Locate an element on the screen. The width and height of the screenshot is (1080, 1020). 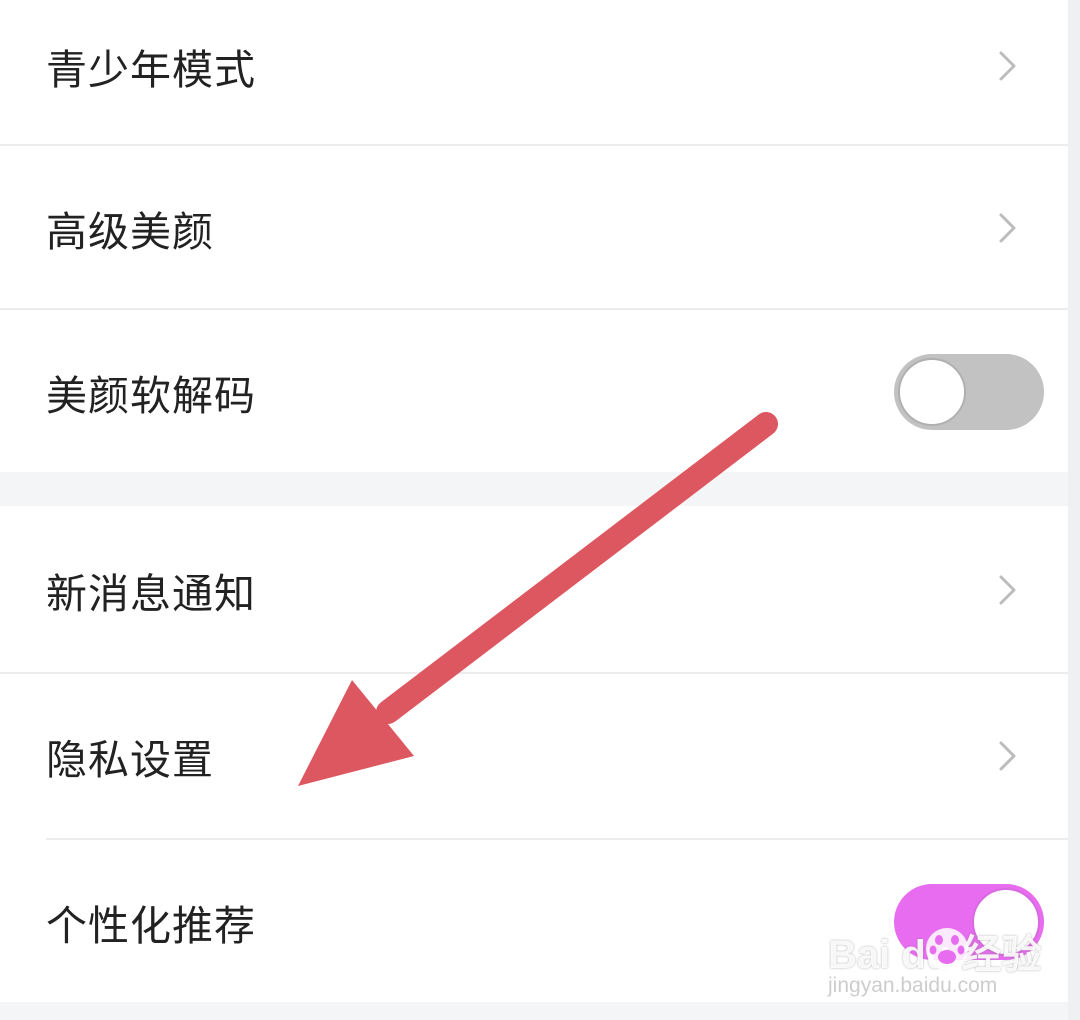
baidu-paw-icon is located at coordinates (947, 949).